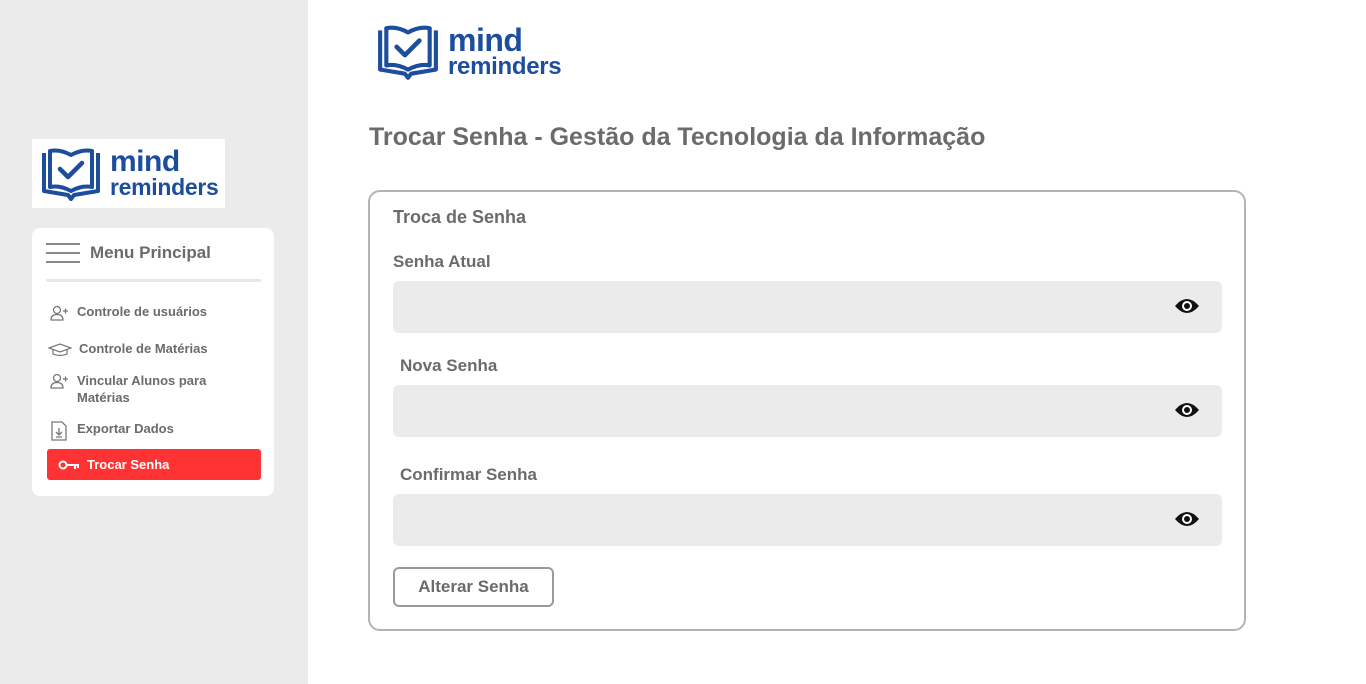  Describe the element at coordinates (142, 311) in the screenshot. I see `sidebar-item-label: Controle de usuários` at that location.